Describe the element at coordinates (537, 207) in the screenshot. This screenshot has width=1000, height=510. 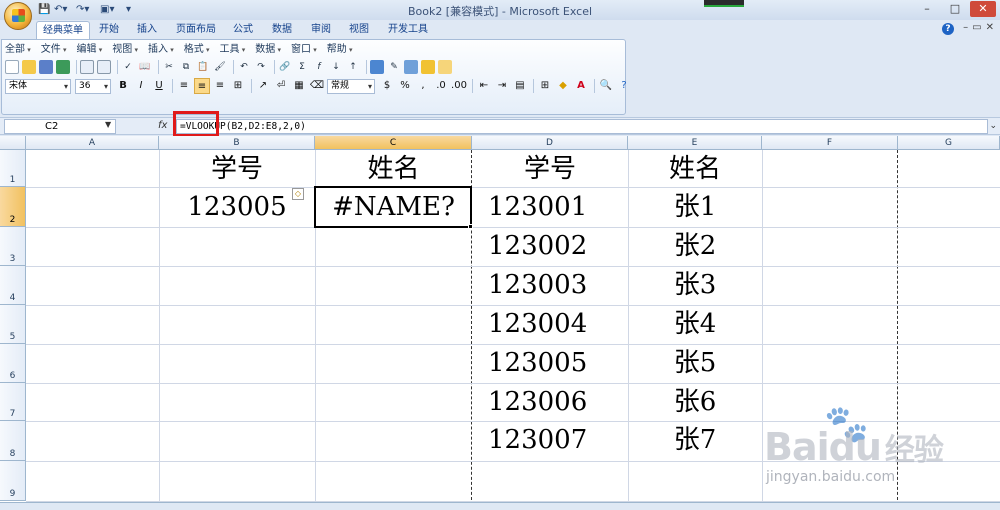
I see `cell-d2: 123001` at that location.